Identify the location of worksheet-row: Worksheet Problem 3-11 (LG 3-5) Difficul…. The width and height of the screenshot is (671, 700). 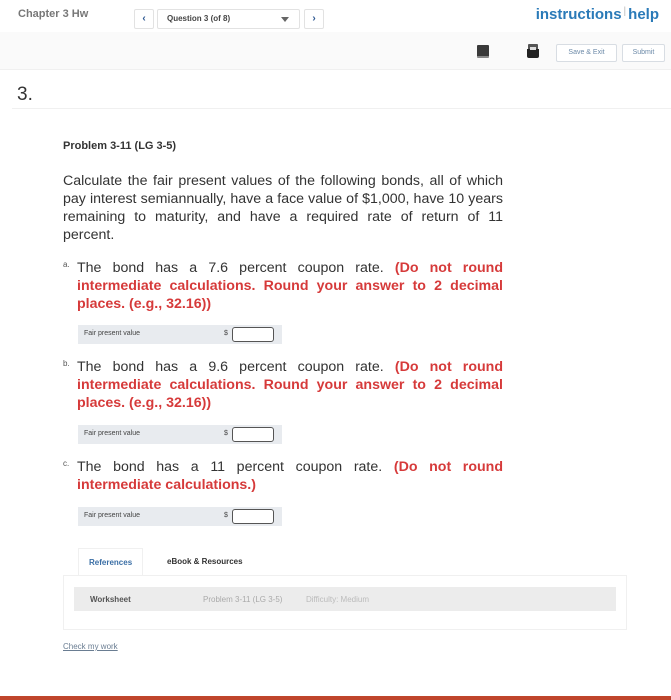
(345, 599).